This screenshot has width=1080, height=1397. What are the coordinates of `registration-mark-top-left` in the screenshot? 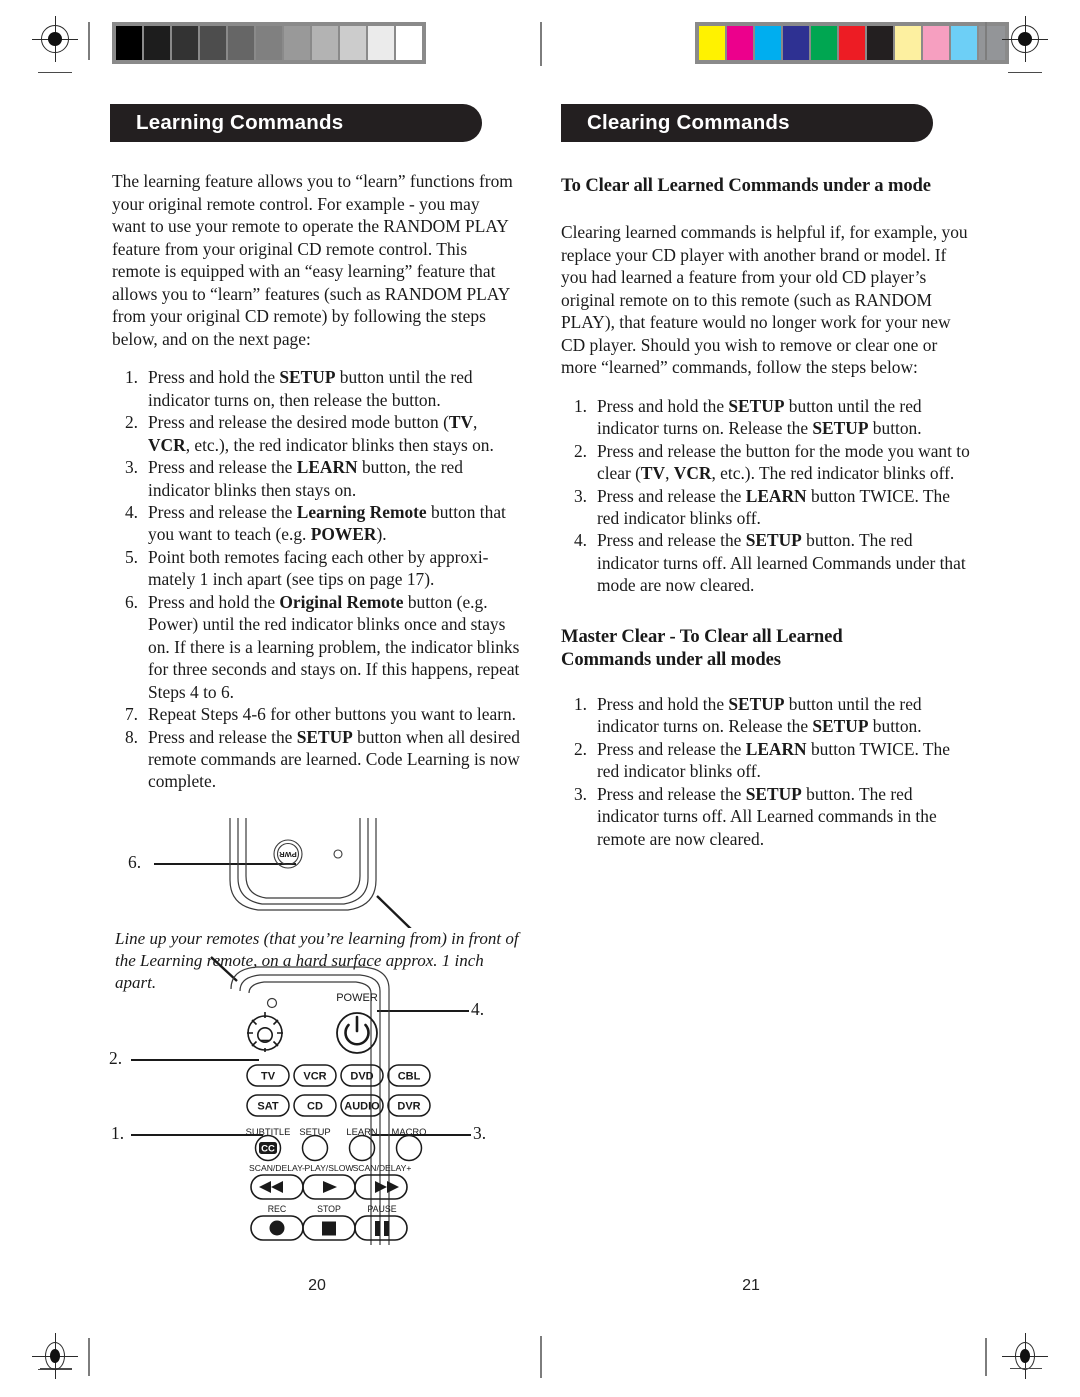 It's located at (55, 39).